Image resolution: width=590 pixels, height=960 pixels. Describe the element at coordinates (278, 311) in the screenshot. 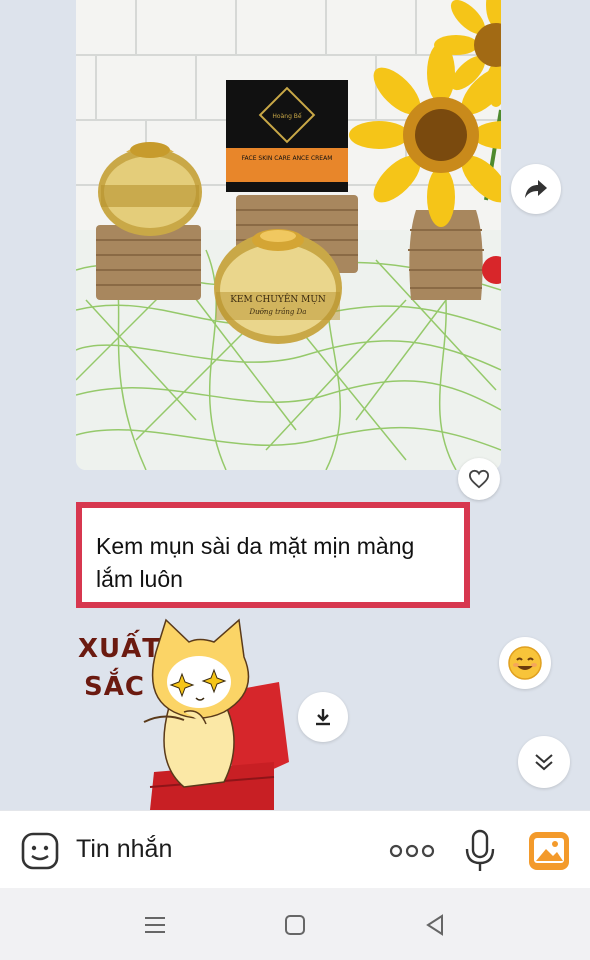

I see `jar-label-line2: Dưỡng trắng Da` at that location.